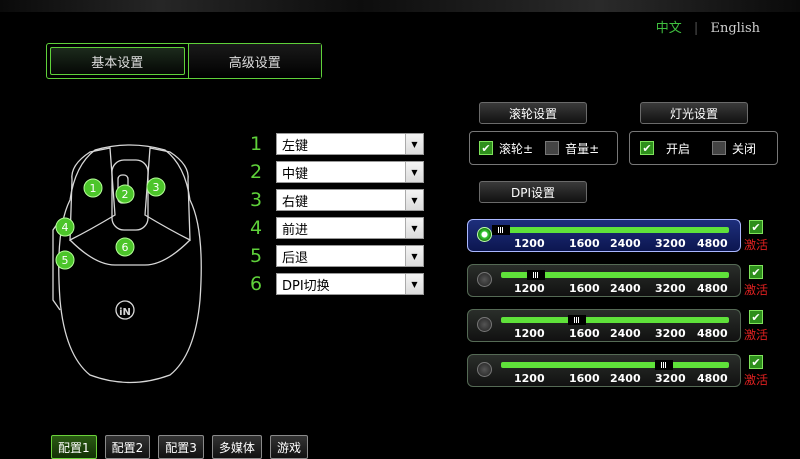  I want to click on key-1-select: 左键 ▼, so click(350, 144).